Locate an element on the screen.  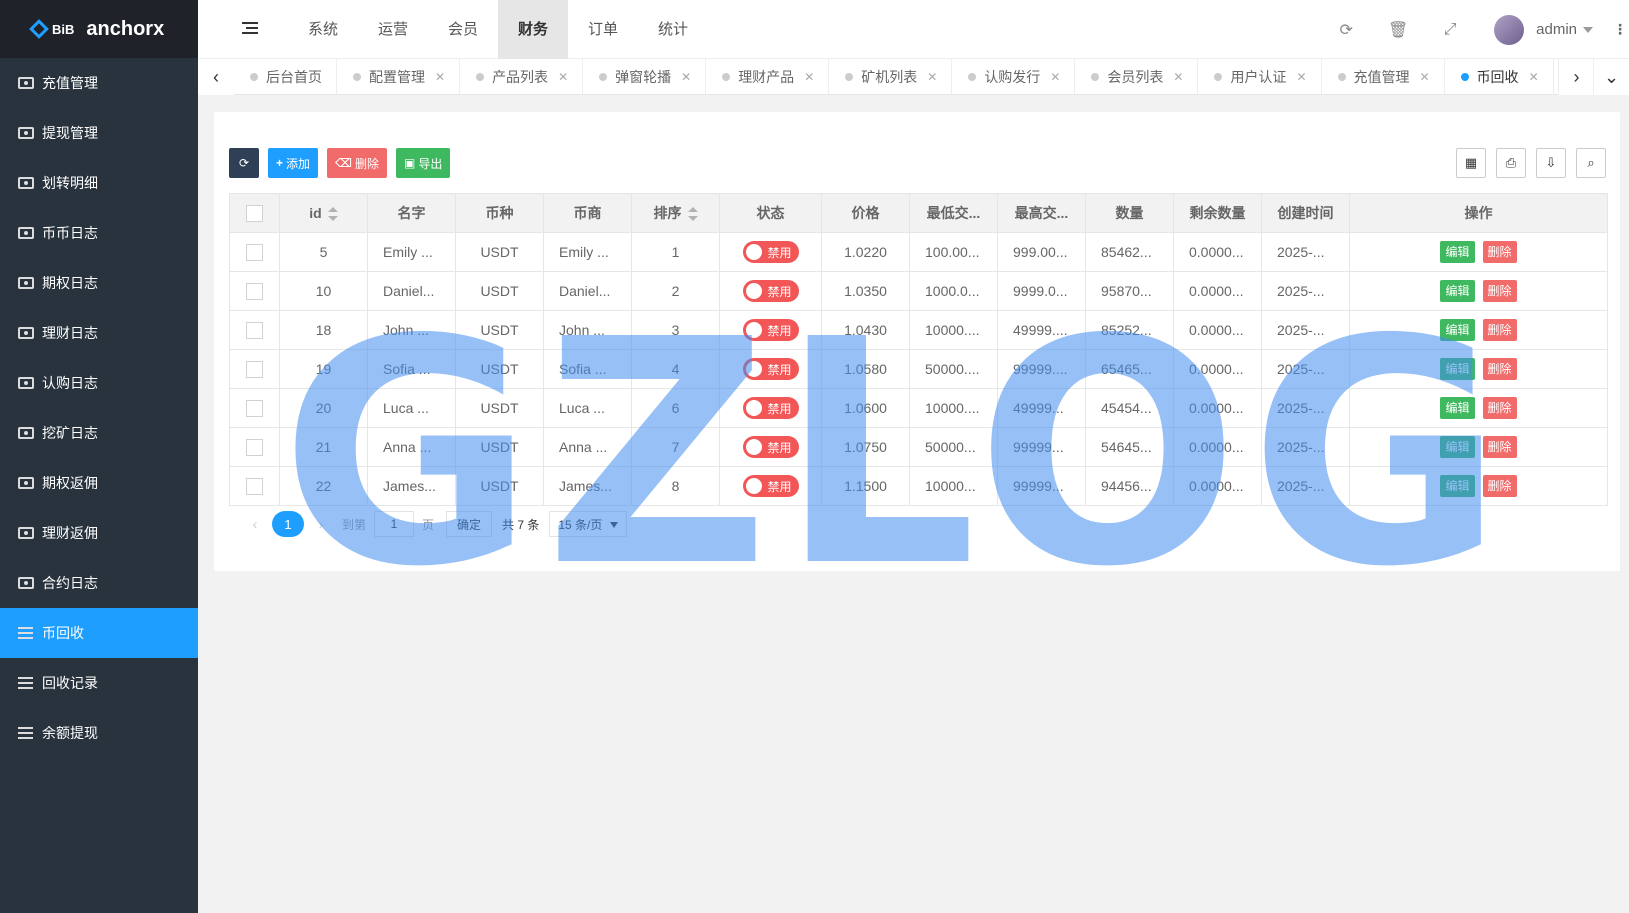
page-tab: 后台首页 is located at coordinates (285, 77).